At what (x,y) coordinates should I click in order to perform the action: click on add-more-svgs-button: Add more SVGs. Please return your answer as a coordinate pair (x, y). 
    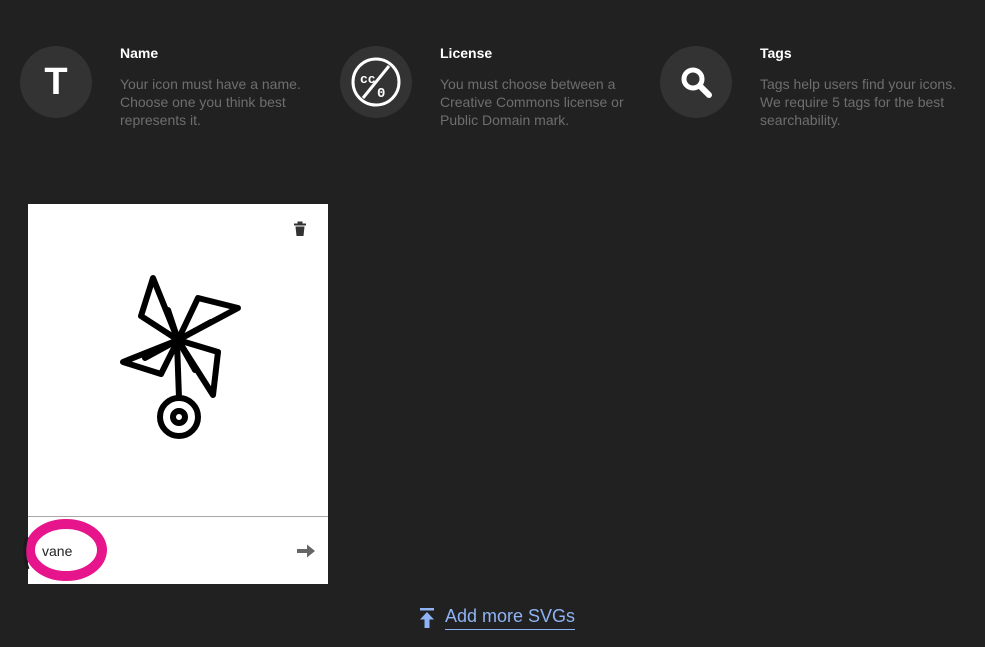
    Looking at the image, I should click on (497, 618).